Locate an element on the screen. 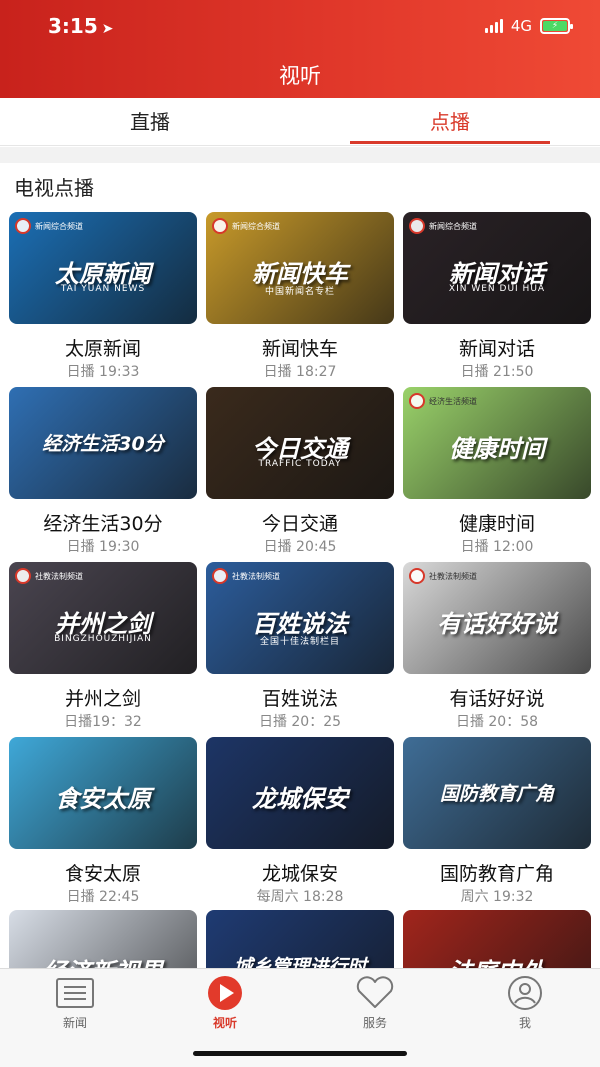  segment-tabs: 直播 点播 is located at coordinates (300, 122).